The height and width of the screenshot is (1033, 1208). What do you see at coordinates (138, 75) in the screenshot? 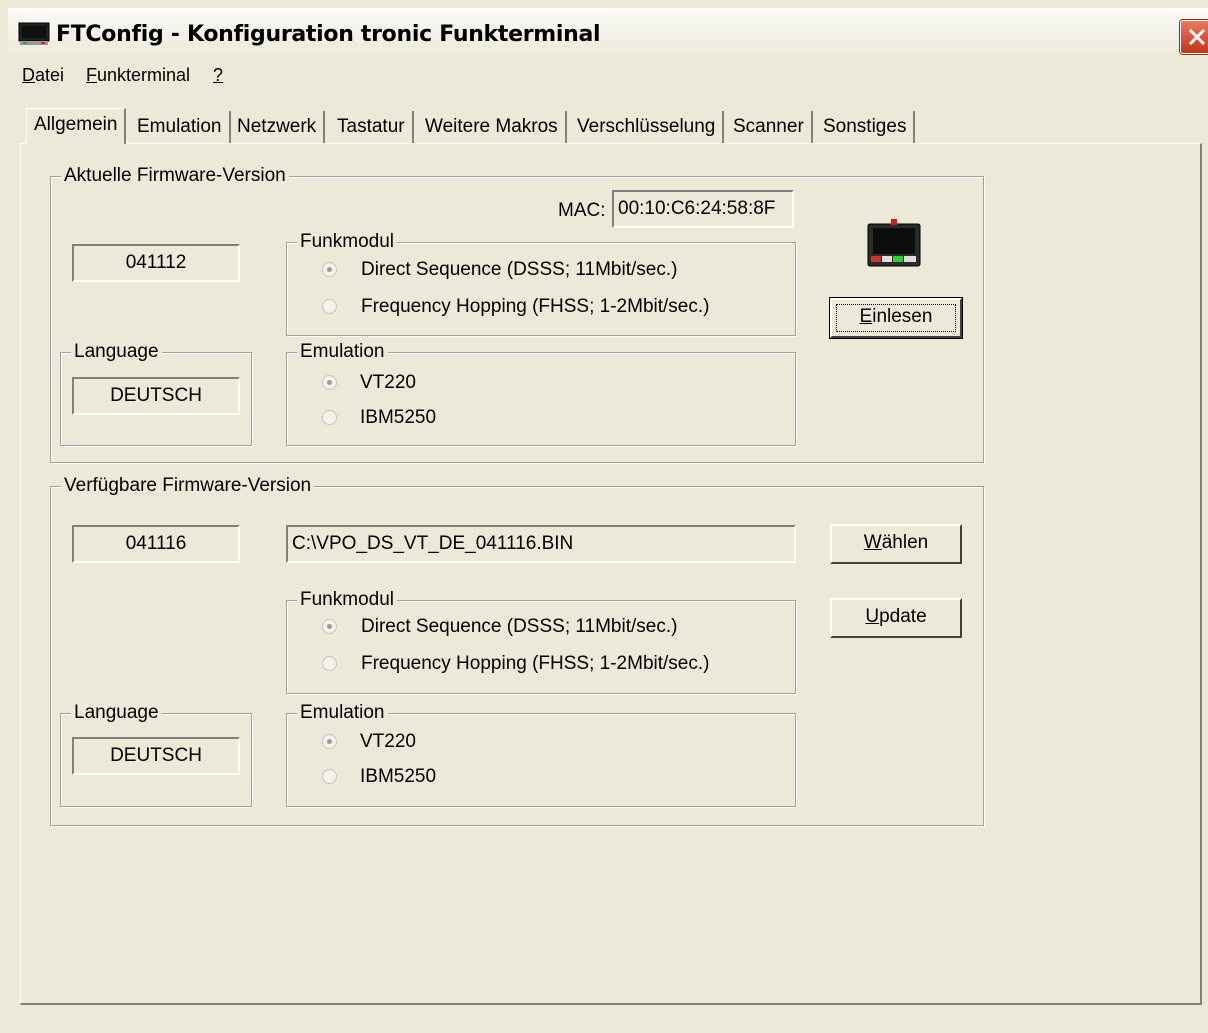
I see `menu-funkterminal: Funkterminal` at bounding box center [138, 75].